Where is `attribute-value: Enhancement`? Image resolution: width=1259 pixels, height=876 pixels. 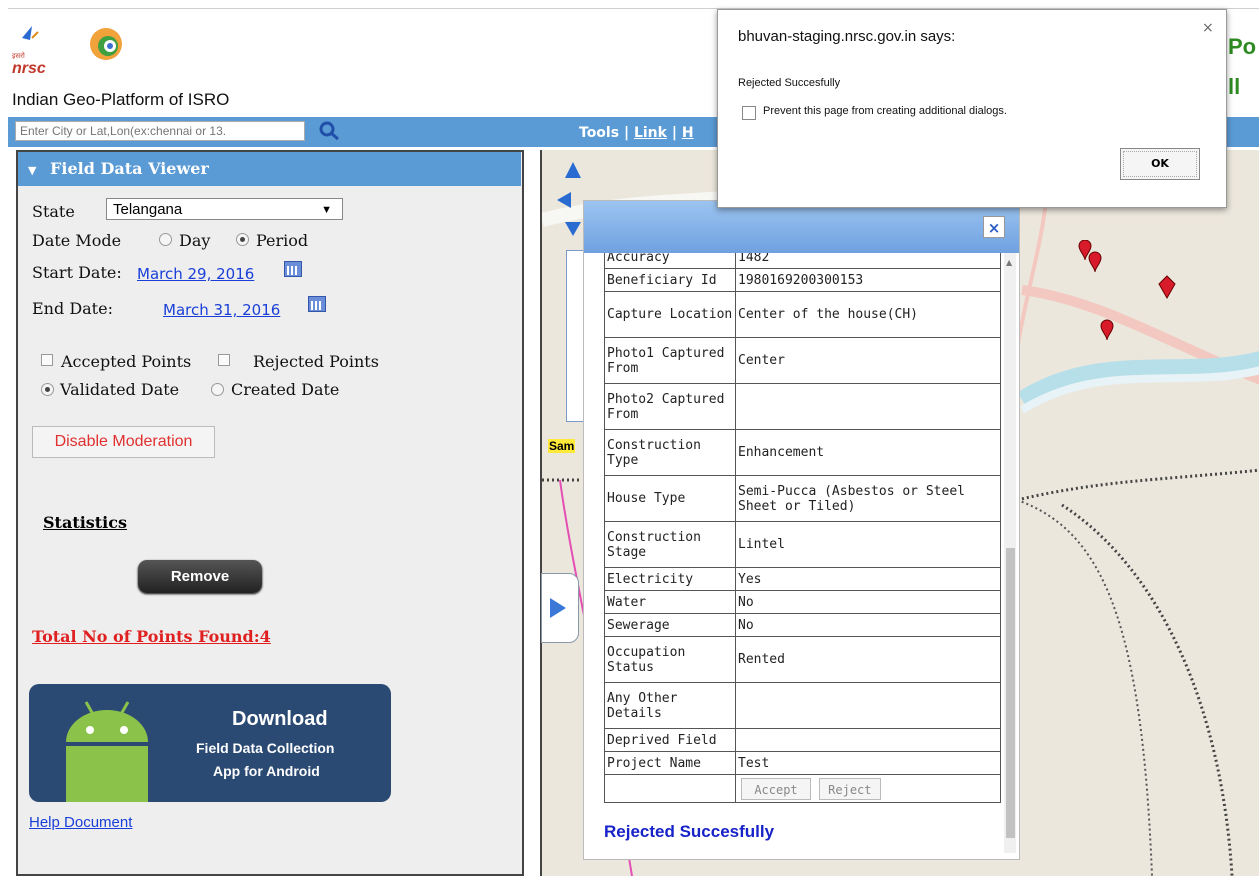
attribute-value: Enhancement is located at coordinates (868, 452).